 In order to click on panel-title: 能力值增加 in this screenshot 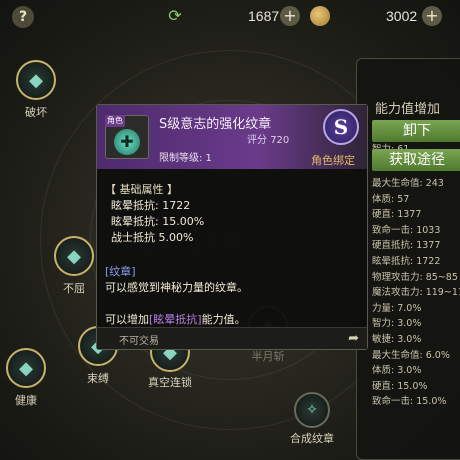, I will do `click(408, 109)`.